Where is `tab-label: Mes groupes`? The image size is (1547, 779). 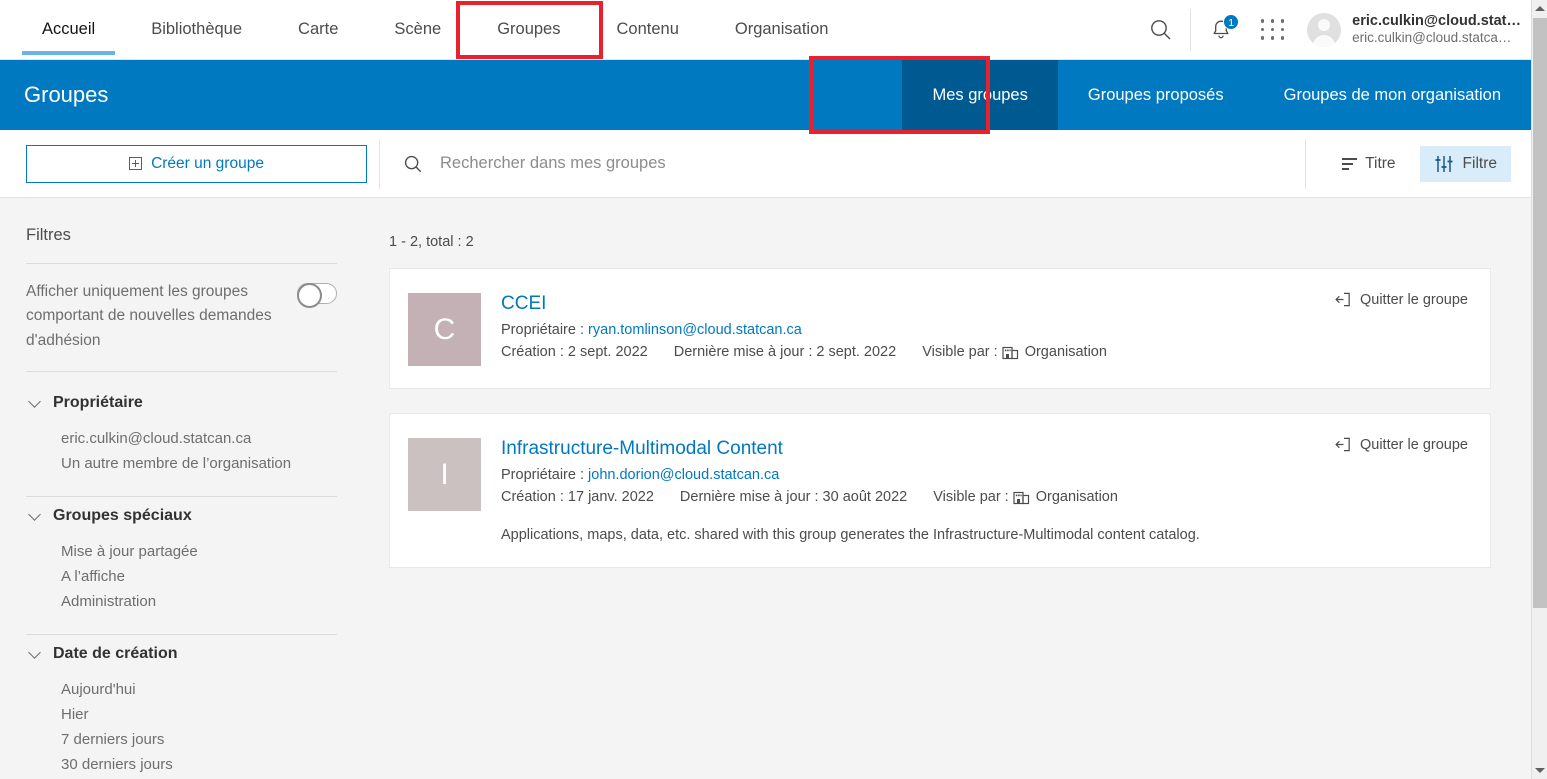
tab-label: Mes groupes is located at coordinates (980, 94).